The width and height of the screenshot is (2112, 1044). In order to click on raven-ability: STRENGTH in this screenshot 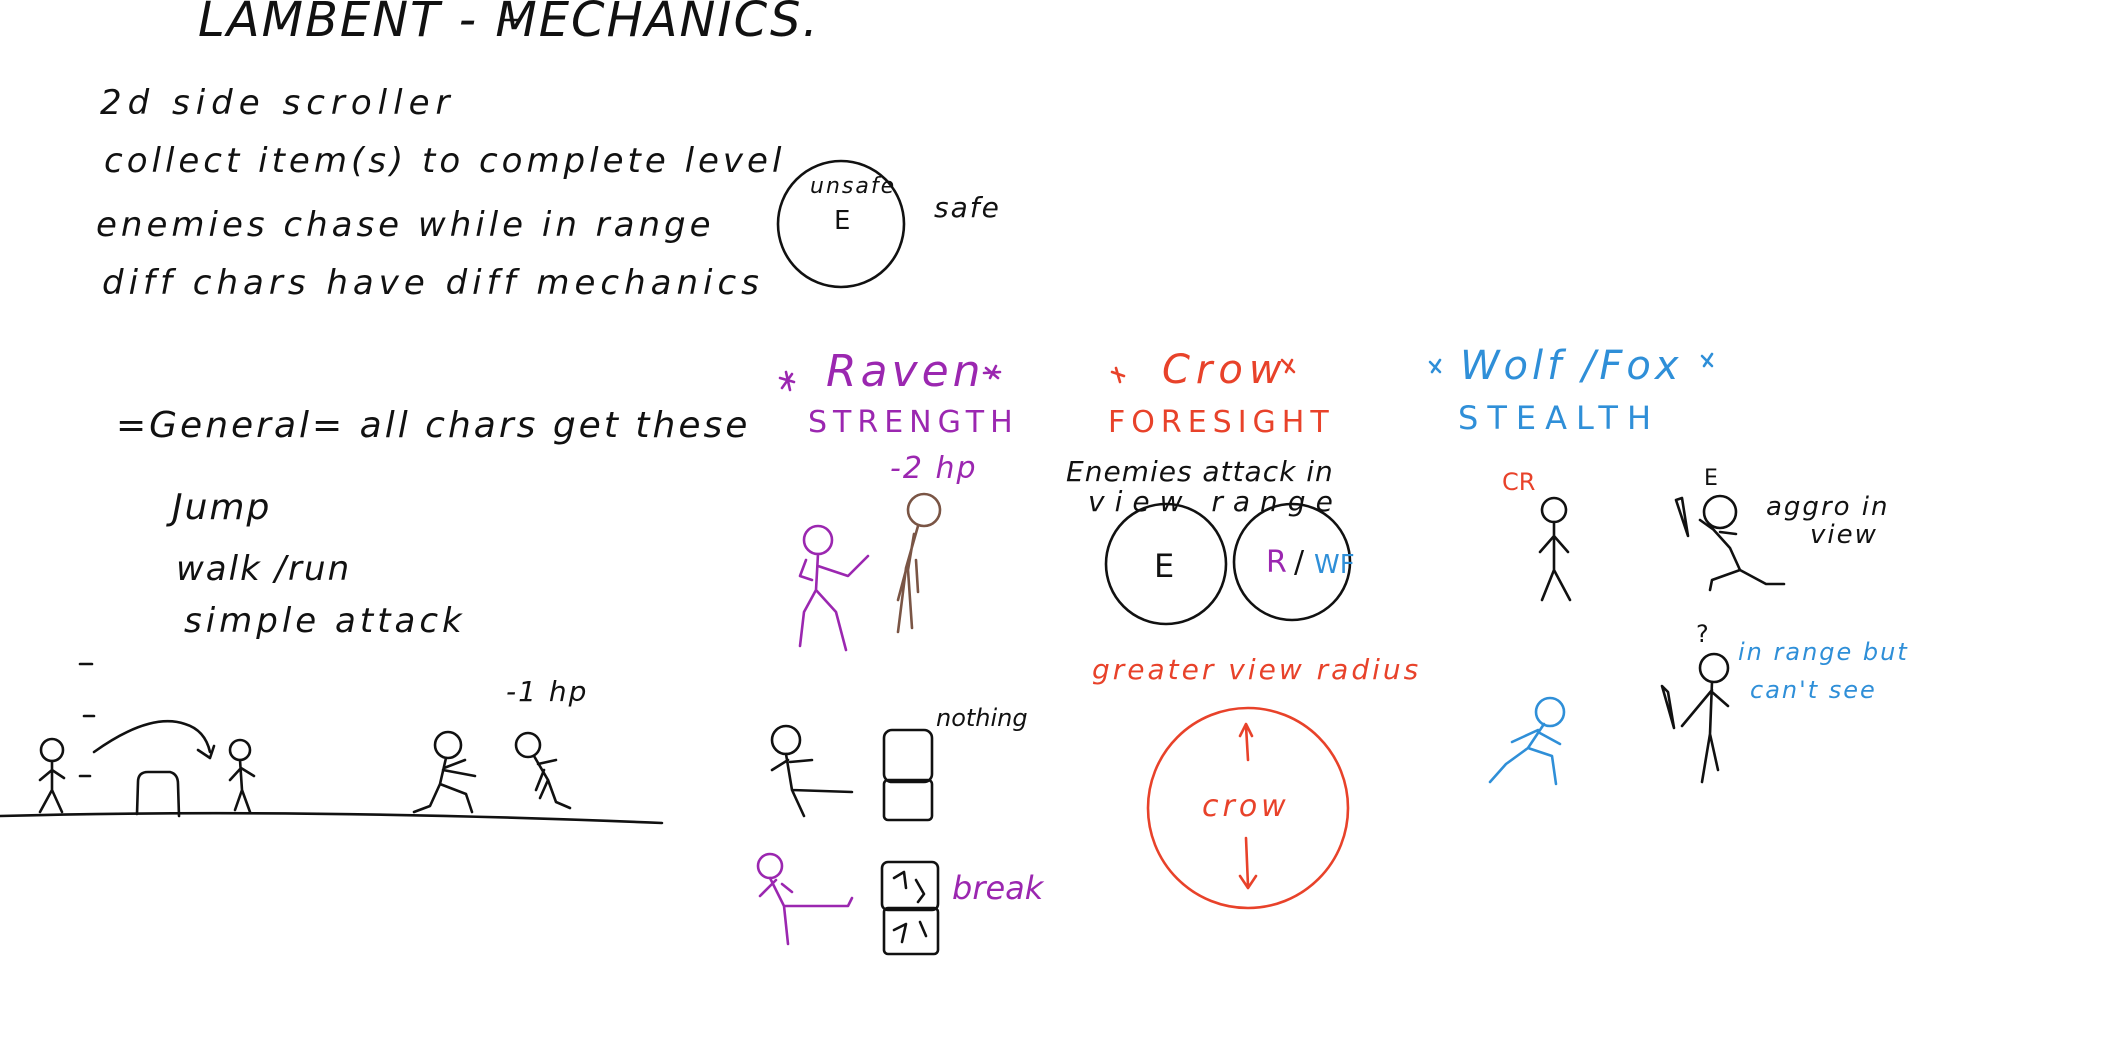, I will do `click(913, 422)`.